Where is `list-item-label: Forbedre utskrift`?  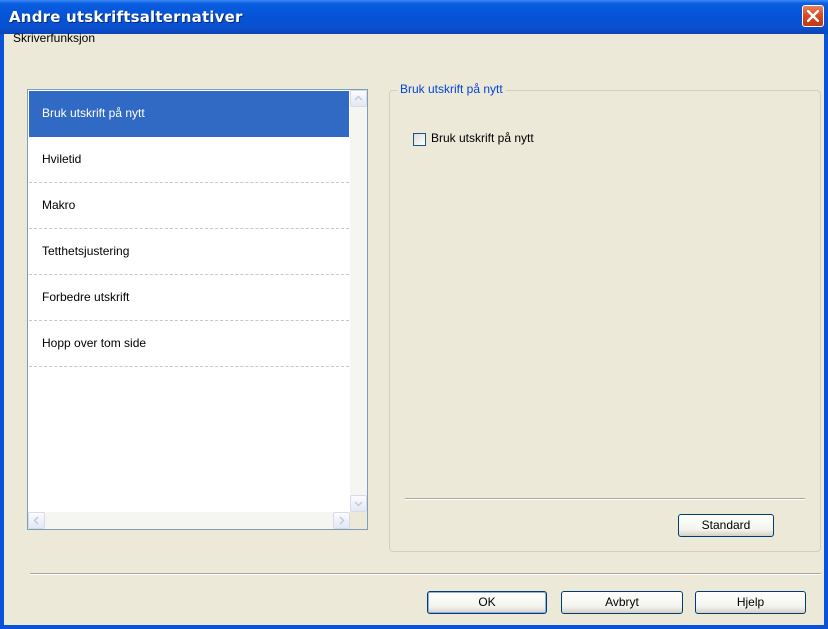 list-item-label: Forbedre utskrift is located at coordinates (86, 297).